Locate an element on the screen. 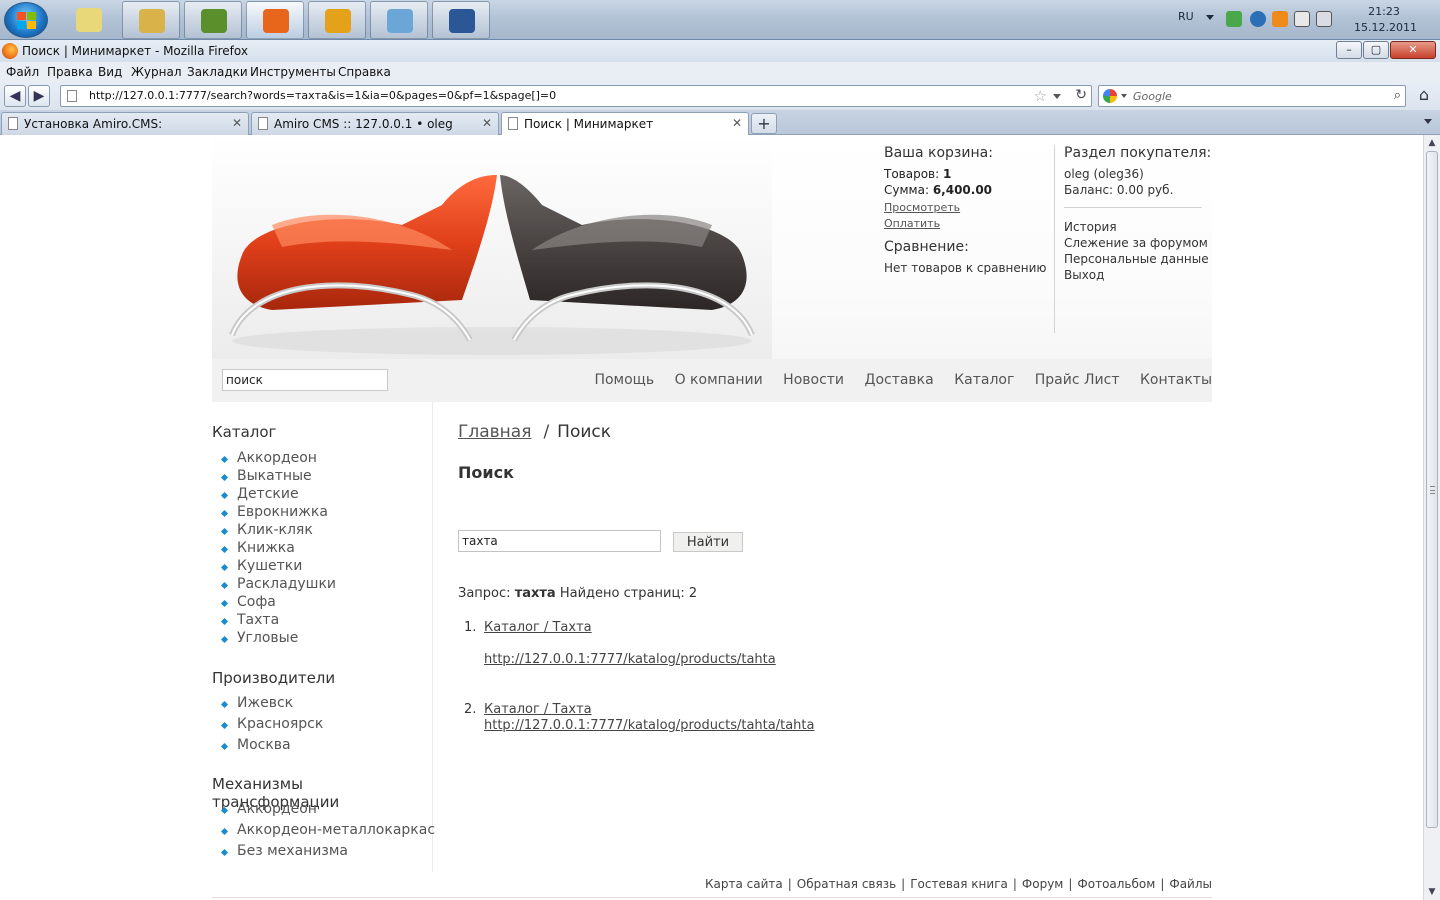 This screenshot has width=1440, height=900. usb-icon is located at coordinates (1302, 19).